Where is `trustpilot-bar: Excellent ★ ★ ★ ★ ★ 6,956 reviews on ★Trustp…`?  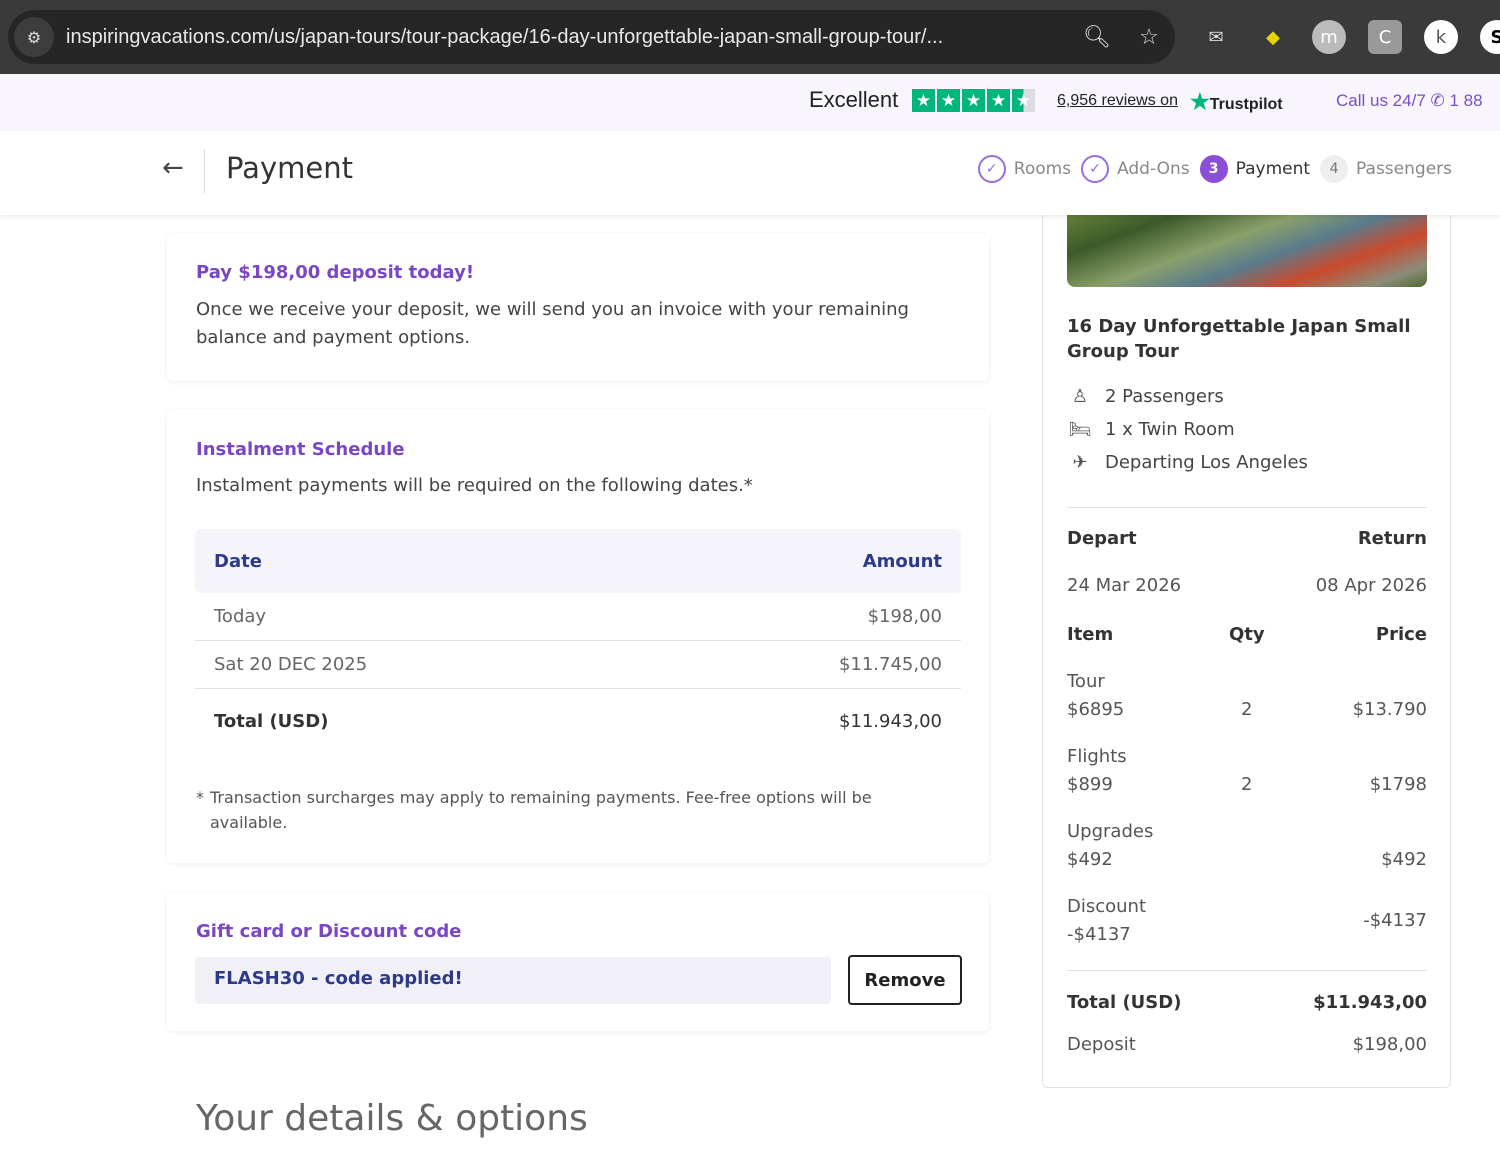
trustpilot-bar: Excellent ★ ★ ★ ★ ★ 6,956 reviews on ★Trustp… is located at coordinates (750, 102).